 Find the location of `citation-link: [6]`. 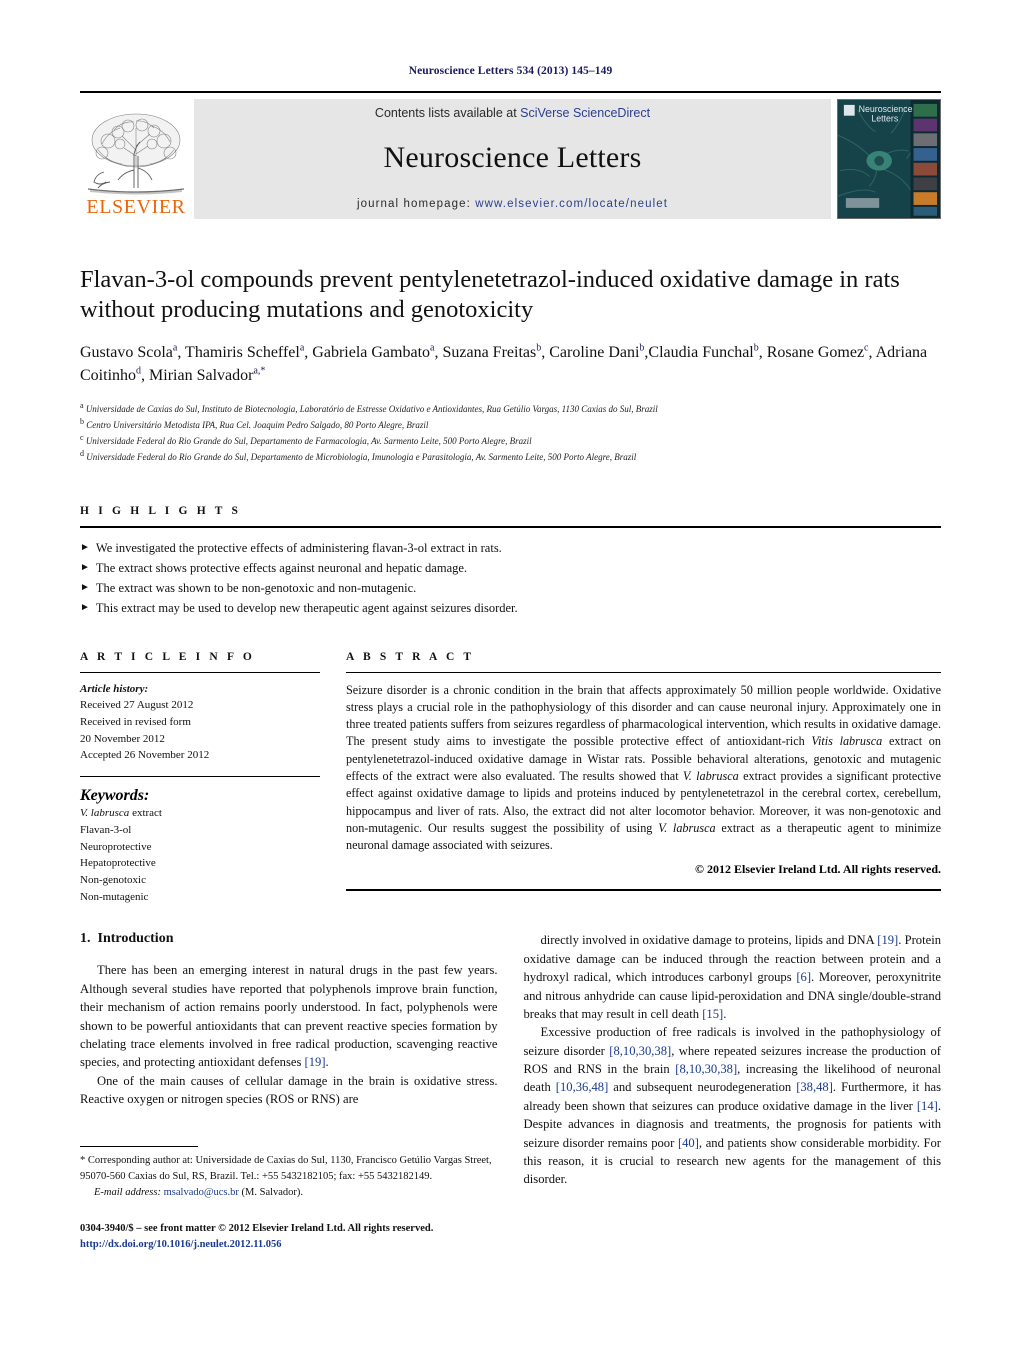

citation-link: [6] is located at coordinates (803, 977).